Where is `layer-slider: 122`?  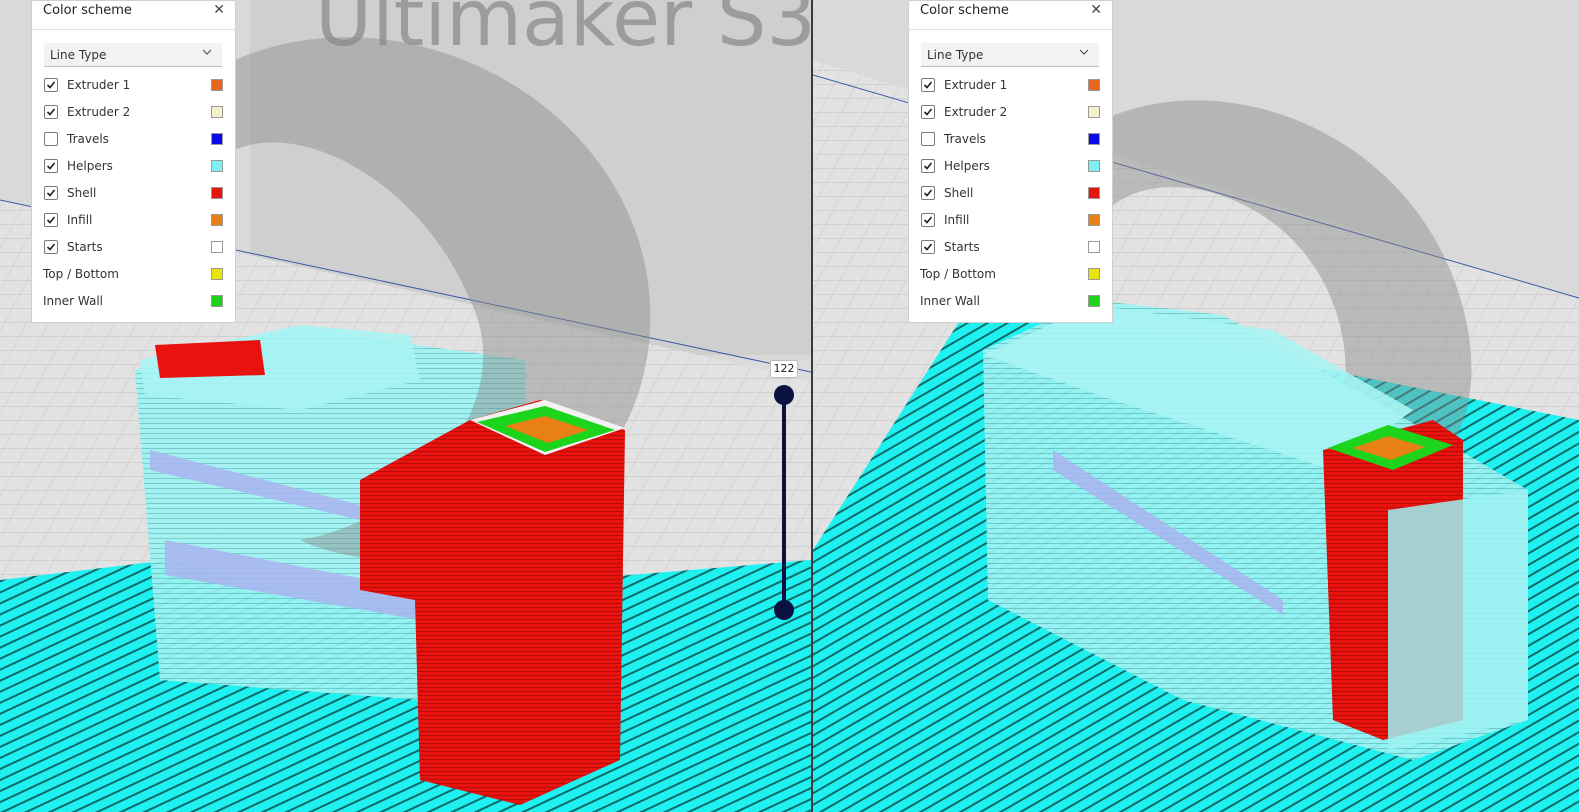
layer-slider: 122 is located at coordinates (784, 490).